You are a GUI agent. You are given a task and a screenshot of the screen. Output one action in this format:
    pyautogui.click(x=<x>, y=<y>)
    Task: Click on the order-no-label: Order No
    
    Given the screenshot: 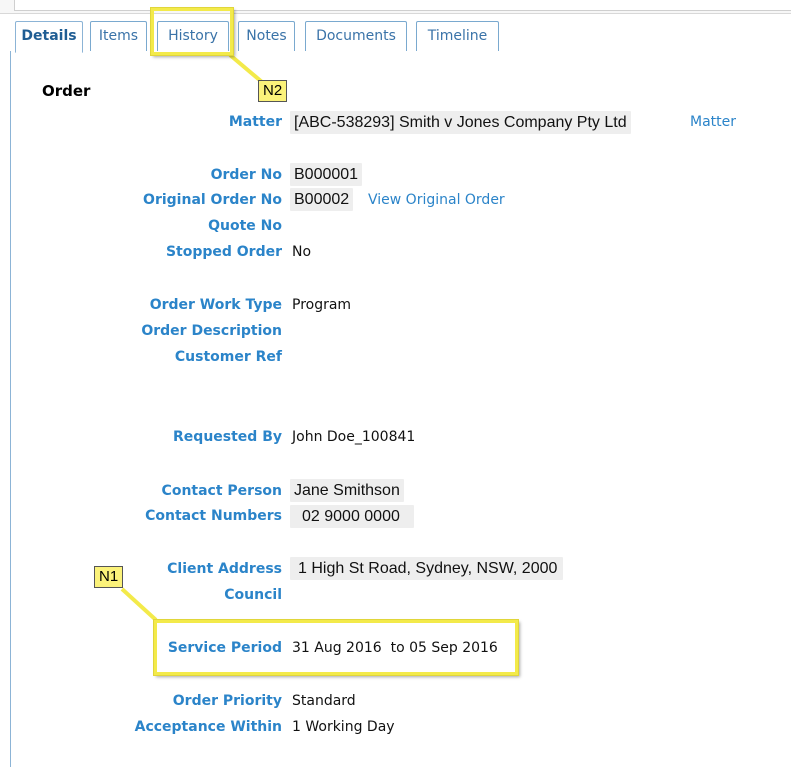 What is the action you would take?
    pyautogui.click(x=246, y=175)
    